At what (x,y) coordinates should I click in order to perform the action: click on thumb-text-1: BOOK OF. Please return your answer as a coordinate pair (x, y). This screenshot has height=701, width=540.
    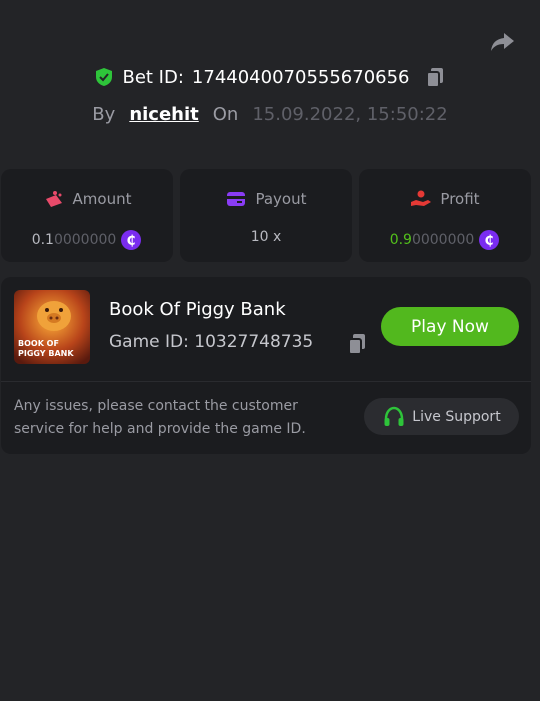
    Looking at the image, I should click on (38, 343).